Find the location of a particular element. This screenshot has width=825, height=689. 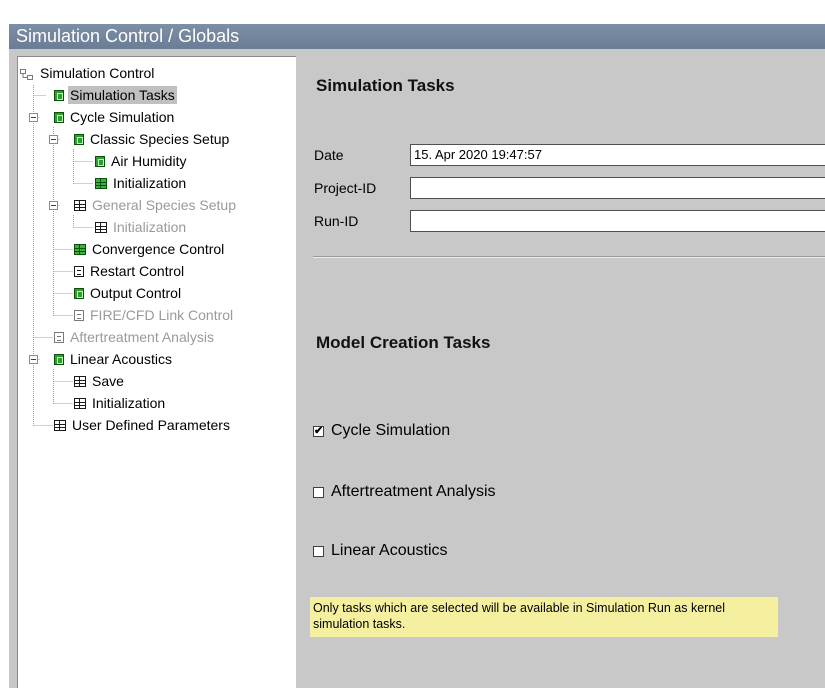

tree-item-save: Save is located at coordinates (100, 381).